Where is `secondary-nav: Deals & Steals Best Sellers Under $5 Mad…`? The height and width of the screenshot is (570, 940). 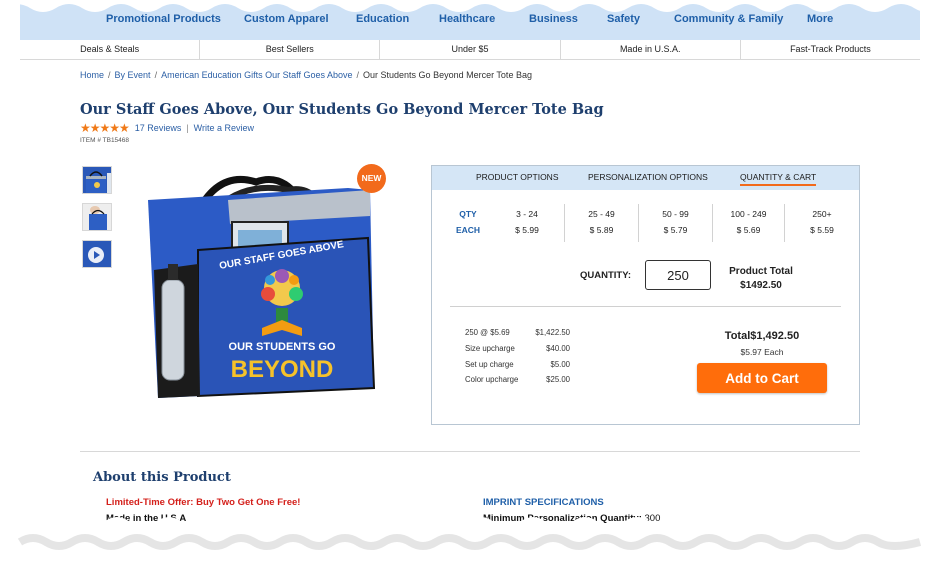
secondary-nav: Deals & Steals Best Sellers Under $5 Mad… is located at coordinates (470, 50).